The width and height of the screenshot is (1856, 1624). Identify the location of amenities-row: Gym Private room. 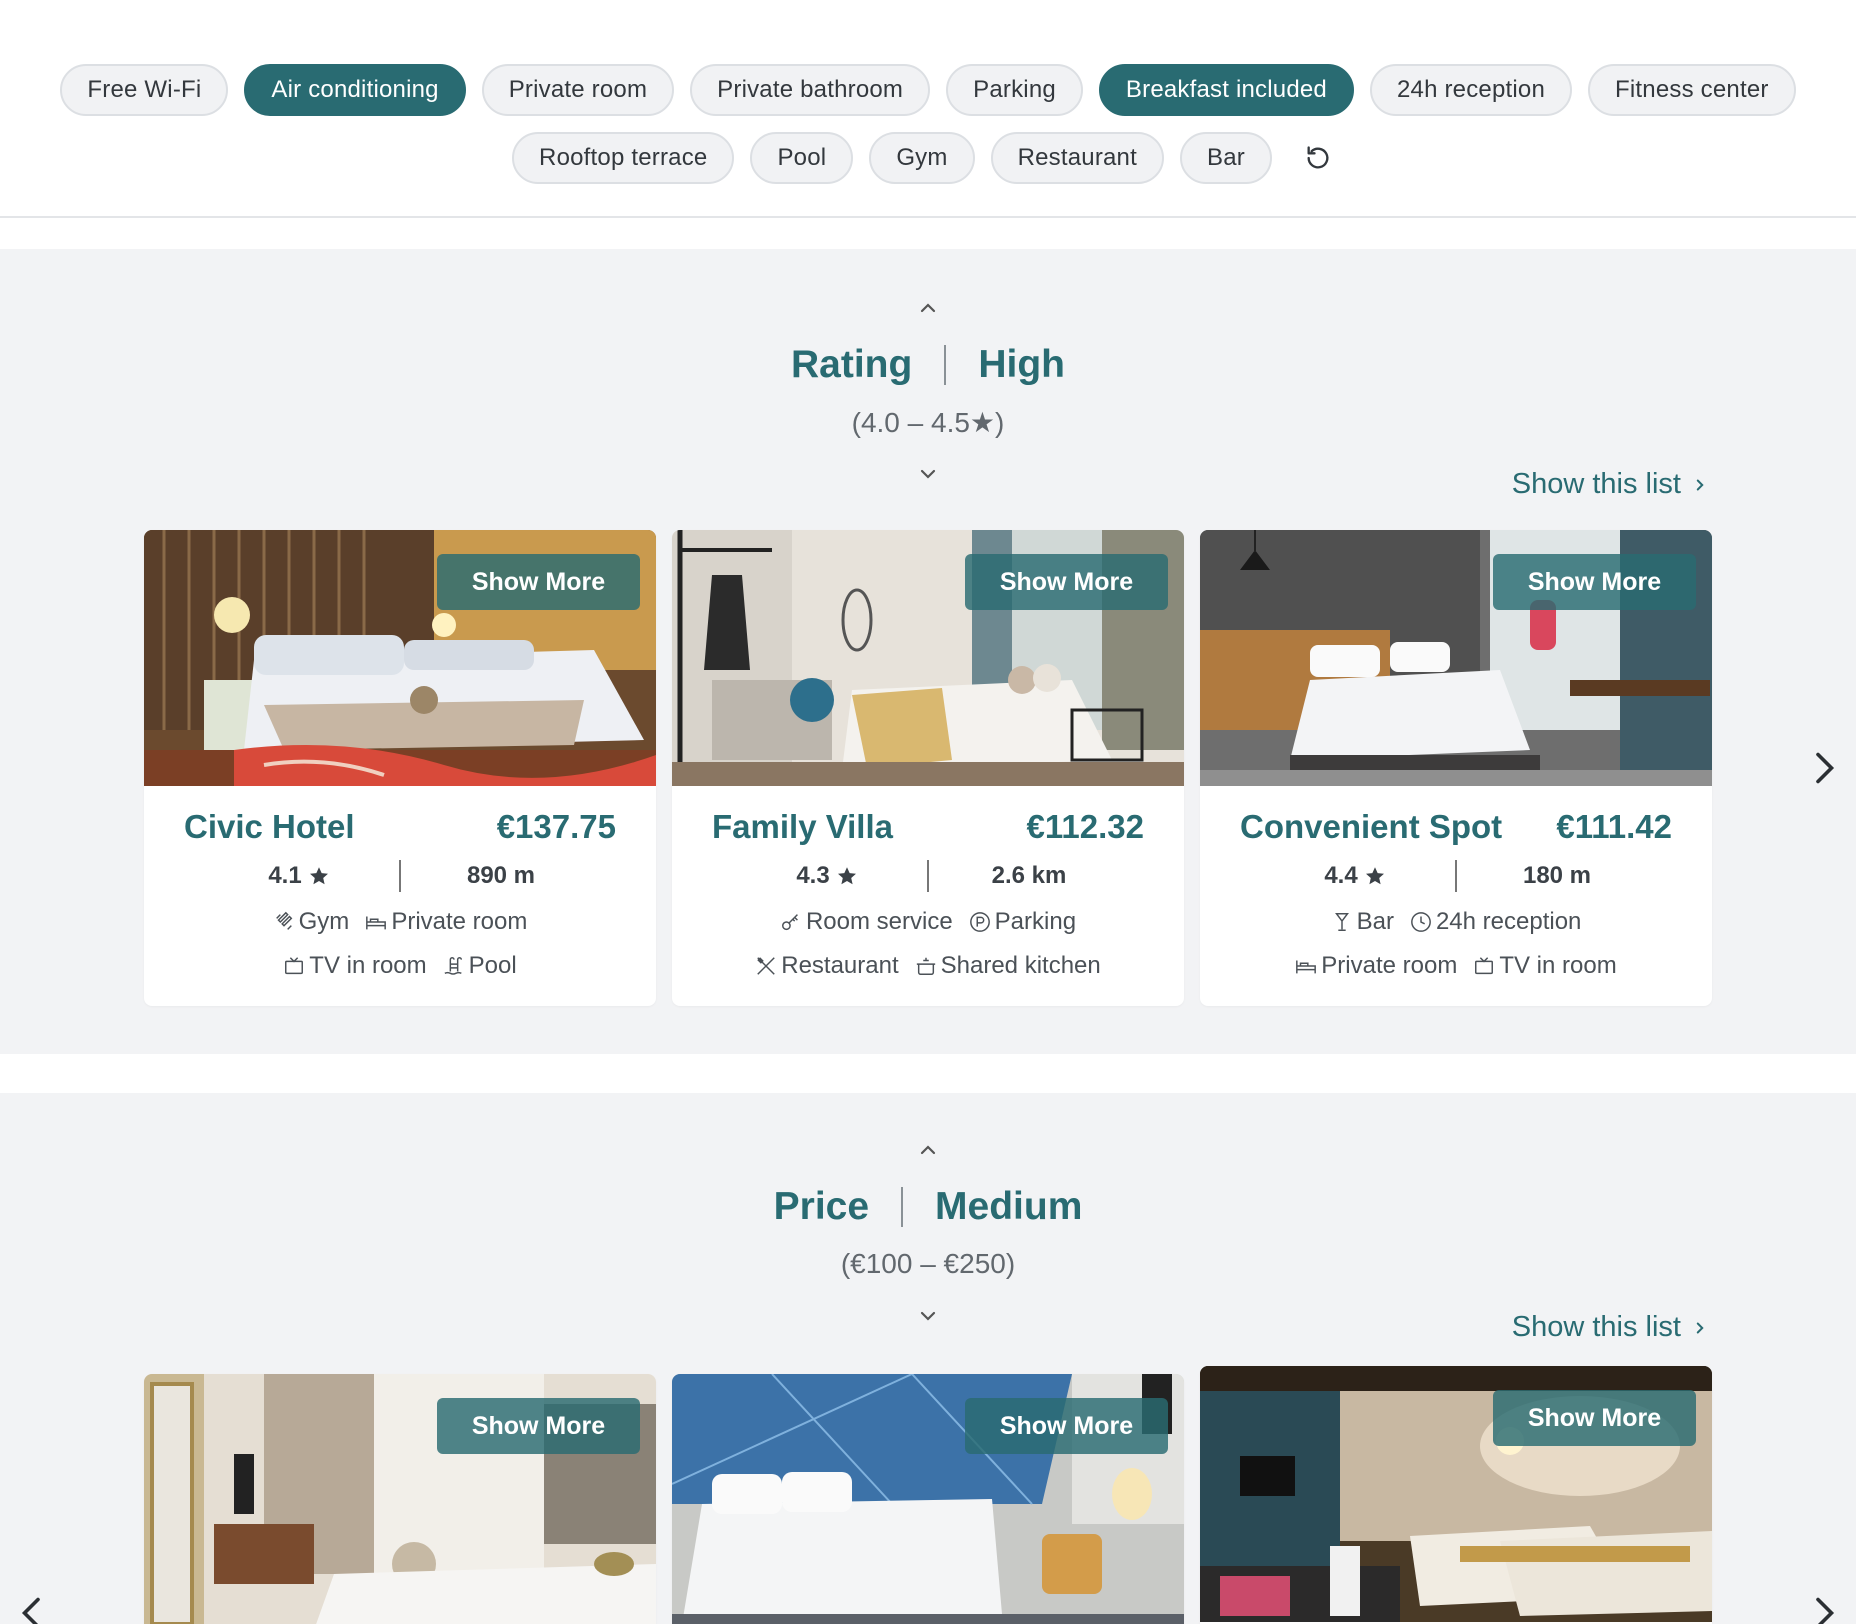
(400, 922).